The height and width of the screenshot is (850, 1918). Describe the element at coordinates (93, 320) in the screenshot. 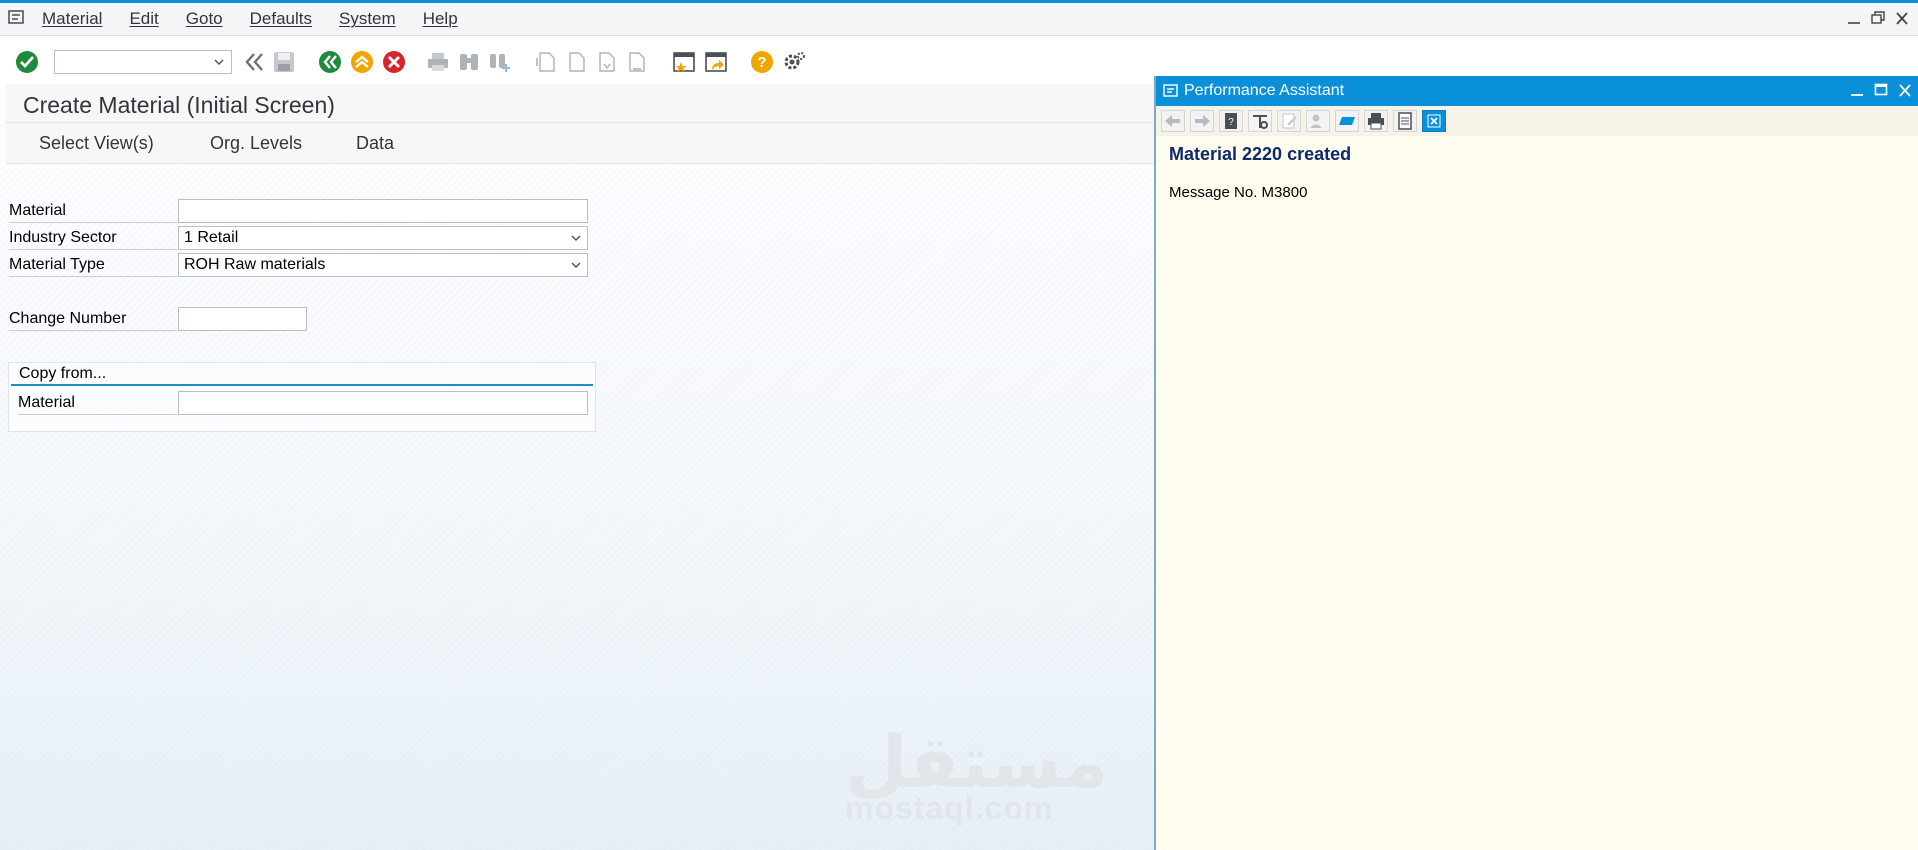

I see `change-number-label: Change Number` at that location.